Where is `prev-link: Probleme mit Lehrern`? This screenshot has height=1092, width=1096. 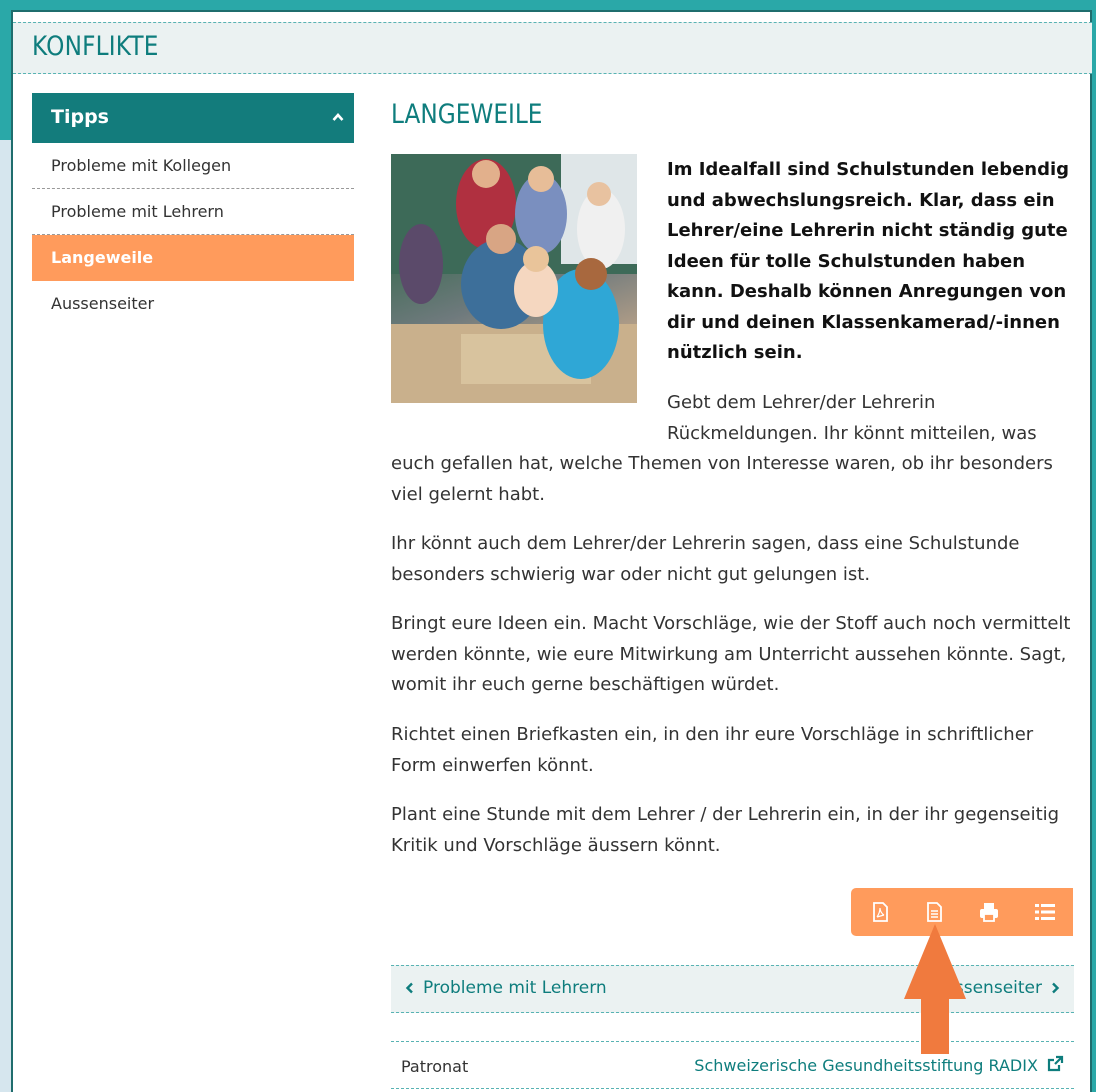
prev-link: Probleme mit Lehrern is located at coordinates (506, 988).